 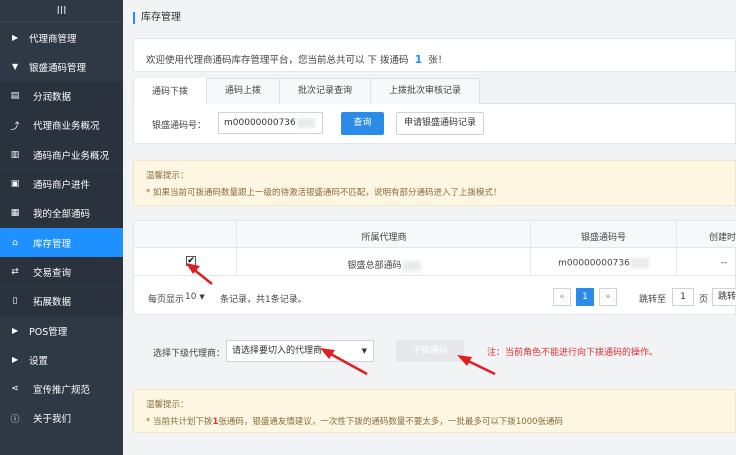 I want to click on sidebar-item-13: ⓘ 关于我们, so click(x=61, y=418).